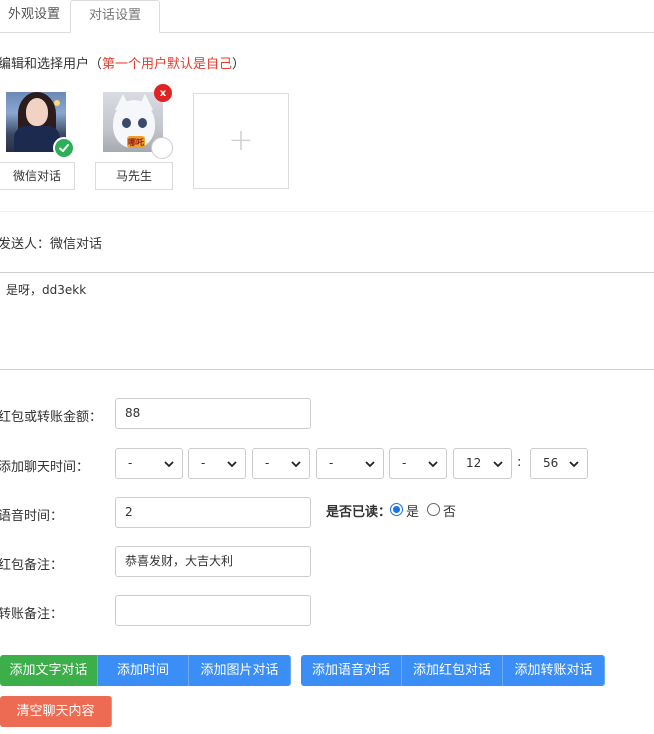  I want to click on time-select-5-value: -, so click(404, 463).